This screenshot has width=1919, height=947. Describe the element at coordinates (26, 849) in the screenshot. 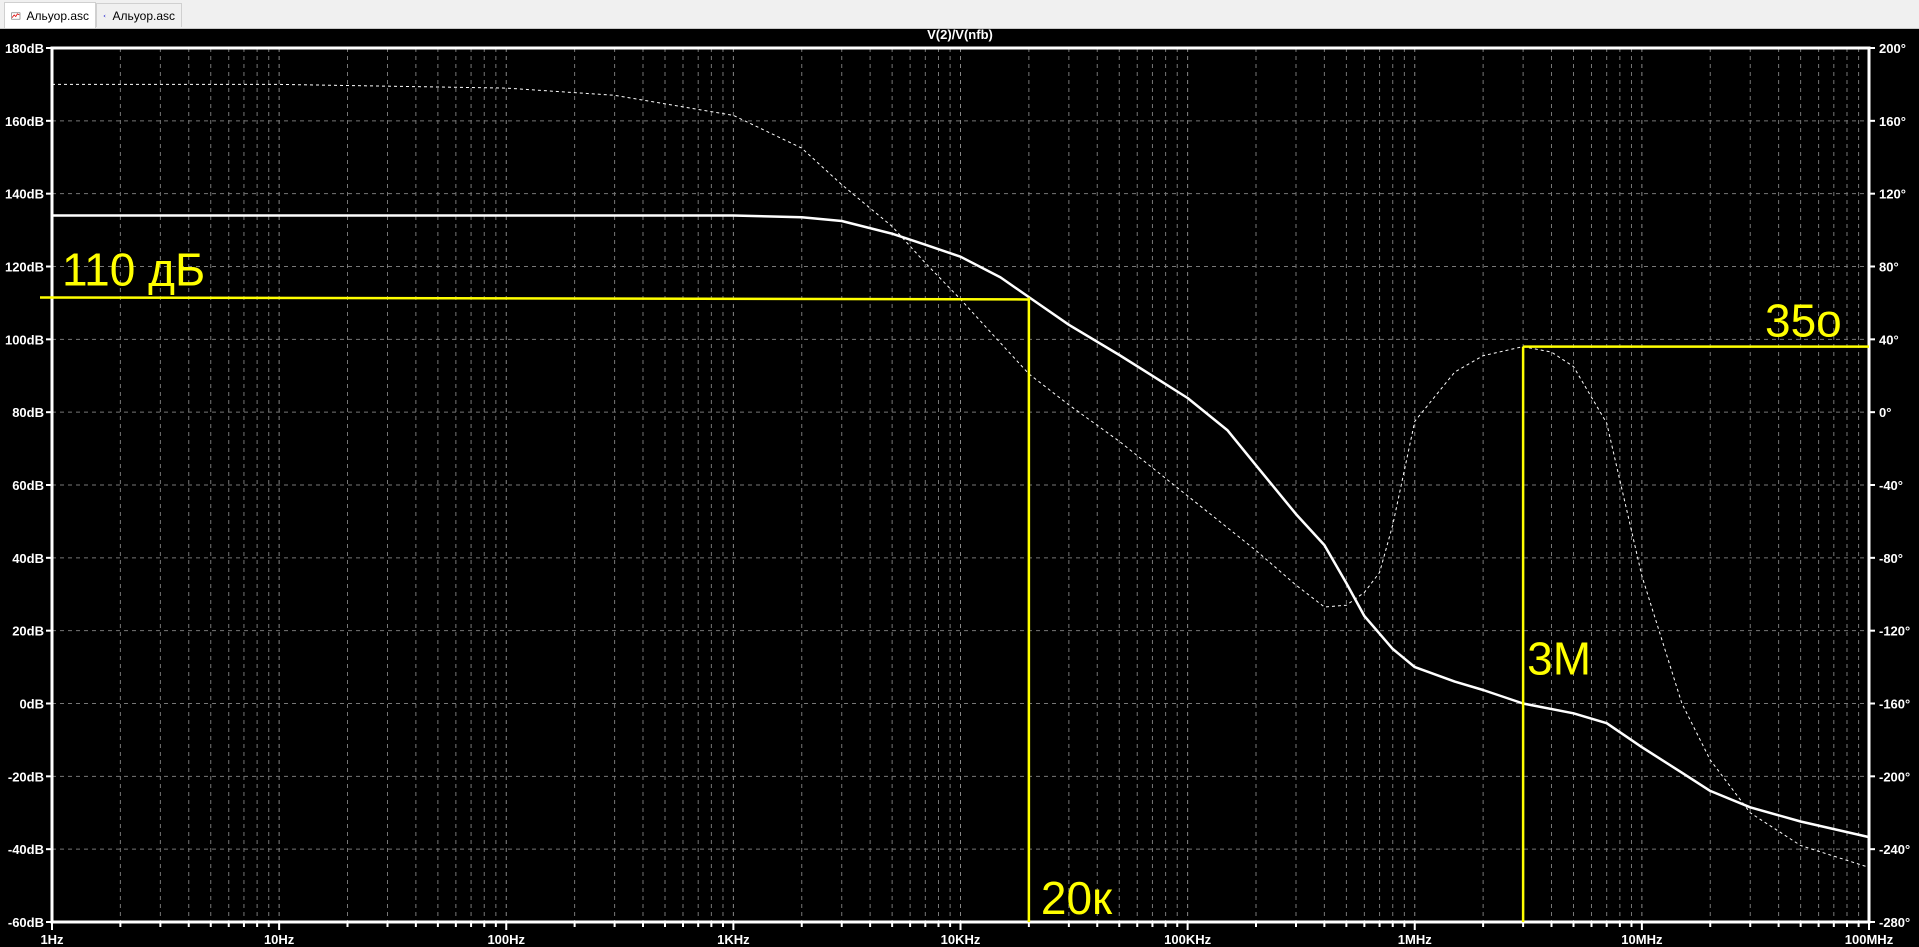

I see `y-left-tick-label: -40dB` at that location.